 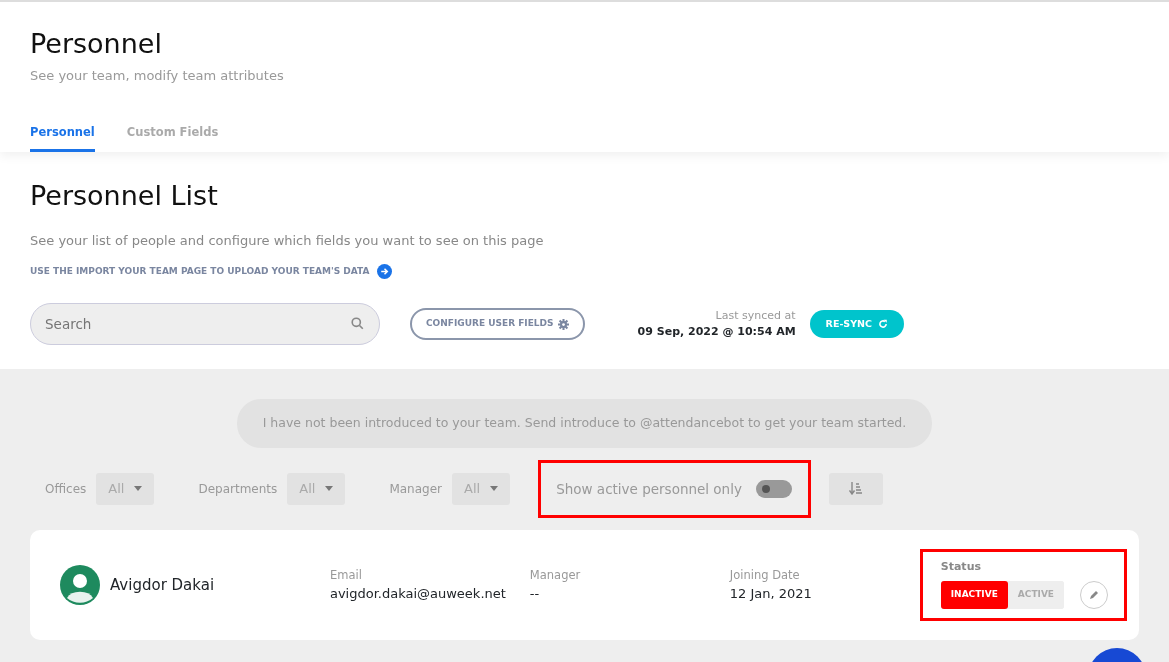 I want to click on status-label: Status, so click(x=961, y=567).